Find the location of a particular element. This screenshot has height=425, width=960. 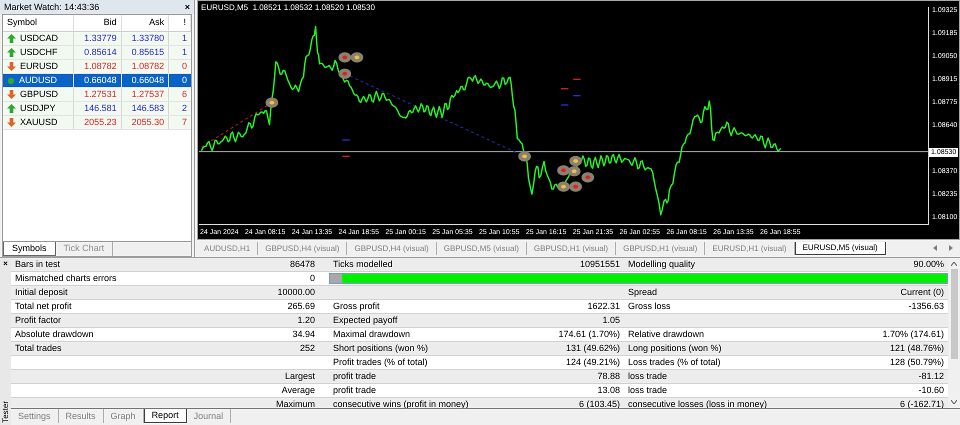

spread-value: 2 is located at coordinates (184, 108).